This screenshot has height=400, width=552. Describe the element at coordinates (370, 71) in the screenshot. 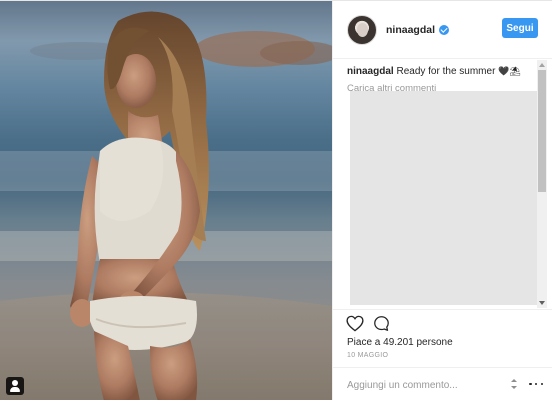

I see `caption-username: ninaagdal` at that location.